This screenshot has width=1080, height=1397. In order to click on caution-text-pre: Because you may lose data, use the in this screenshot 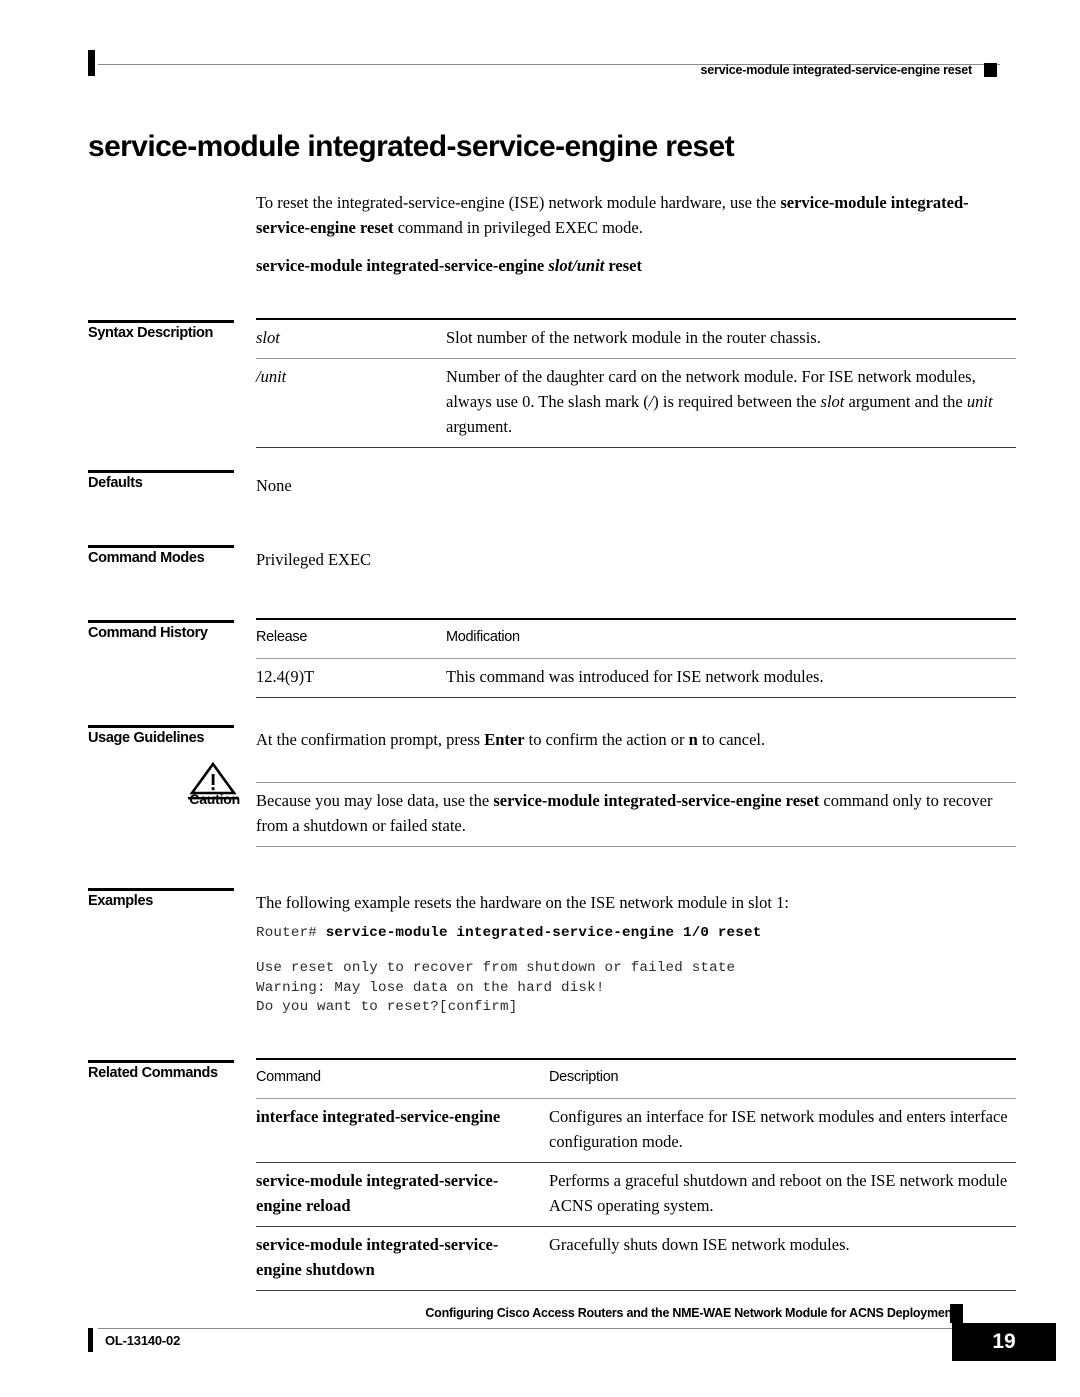, I will do `click(375, 800)`.